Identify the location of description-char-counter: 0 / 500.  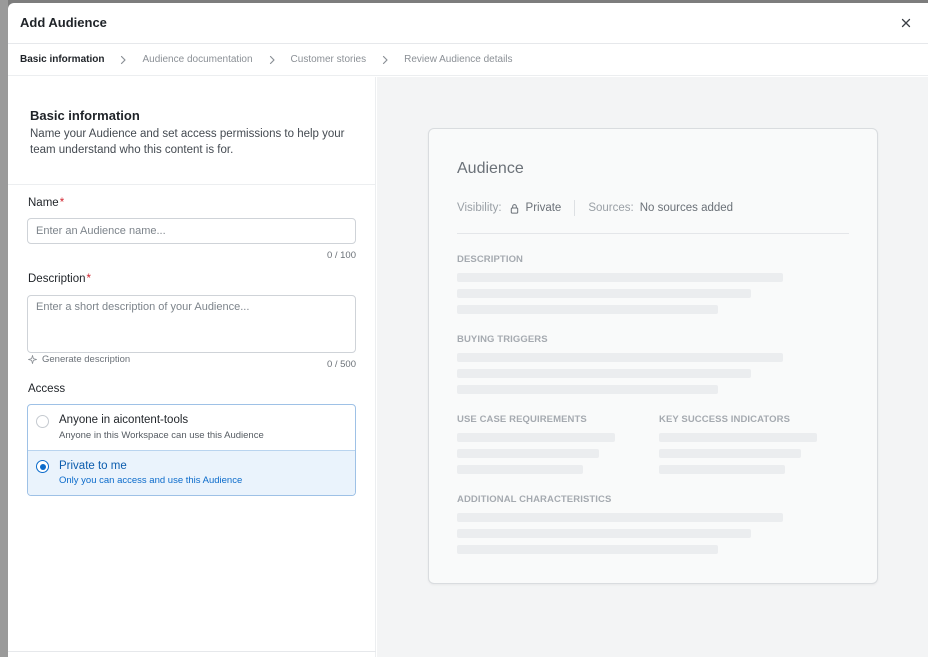
(341, 364).